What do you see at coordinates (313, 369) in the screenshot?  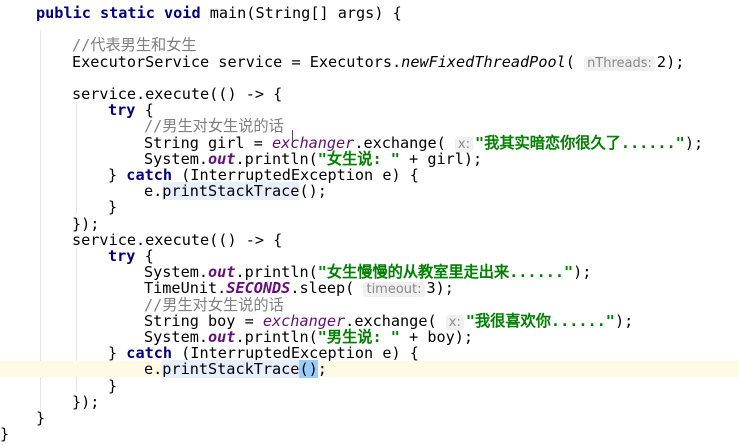 I see `code-token: )` at bounding box center [313, 369].